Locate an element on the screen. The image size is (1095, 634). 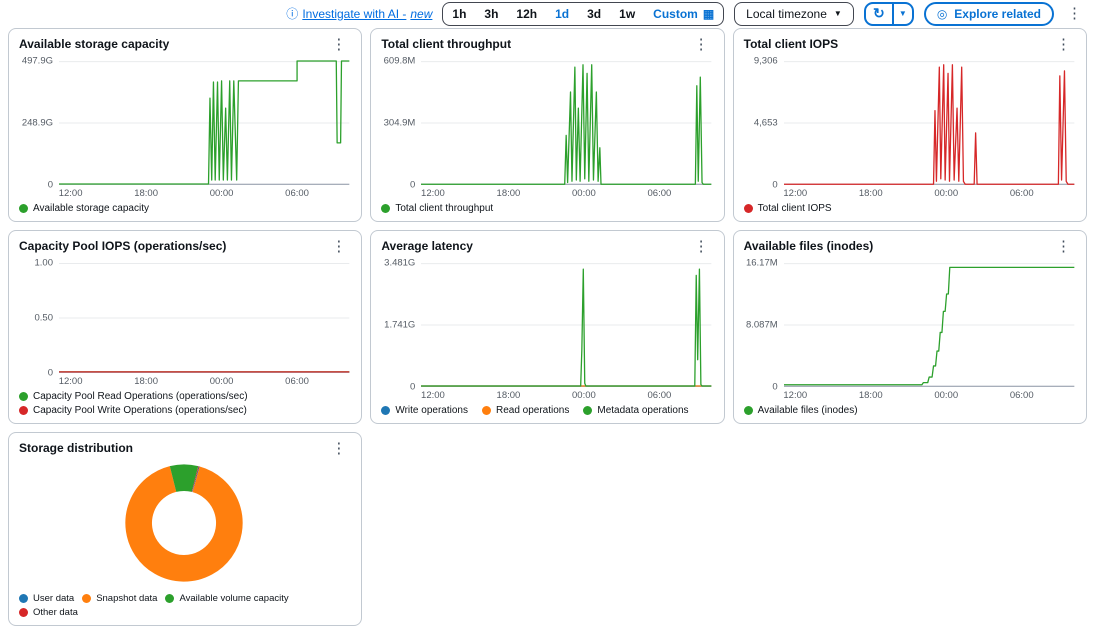
legend-label: Available storage capacity is located at coordinates (91, 208).